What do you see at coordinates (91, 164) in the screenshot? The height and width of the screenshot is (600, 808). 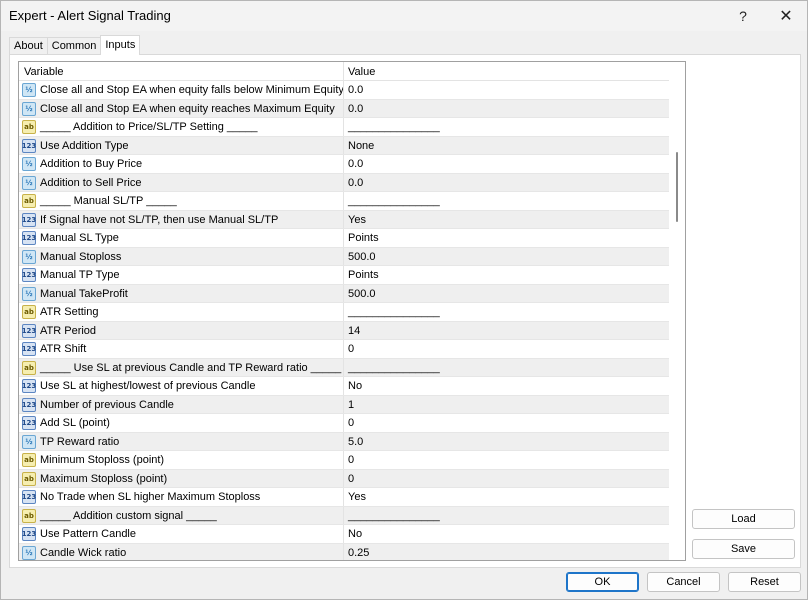 I see `variable-name: Addition to Buy Price` at bounding box center [91, 164].